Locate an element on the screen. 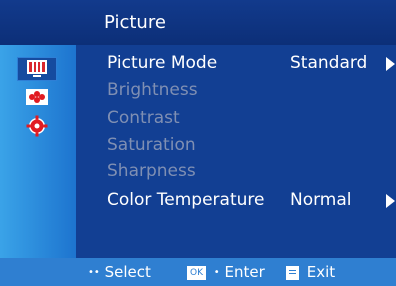  menu-item-color-temperature: Color Temperature is located at coordinates (185, 200).